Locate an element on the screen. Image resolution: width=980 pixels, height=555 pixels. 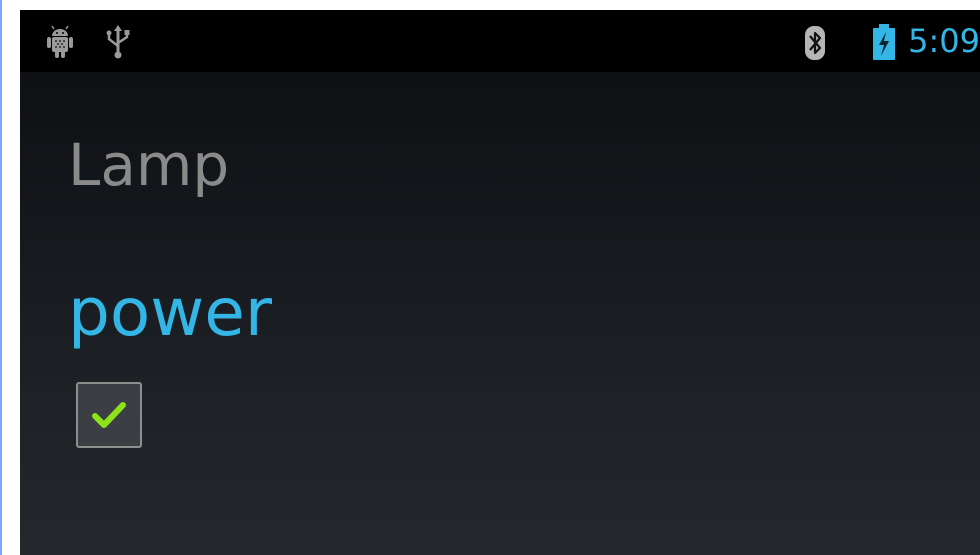
checkmark-icon is located at coordinates (109, 415).